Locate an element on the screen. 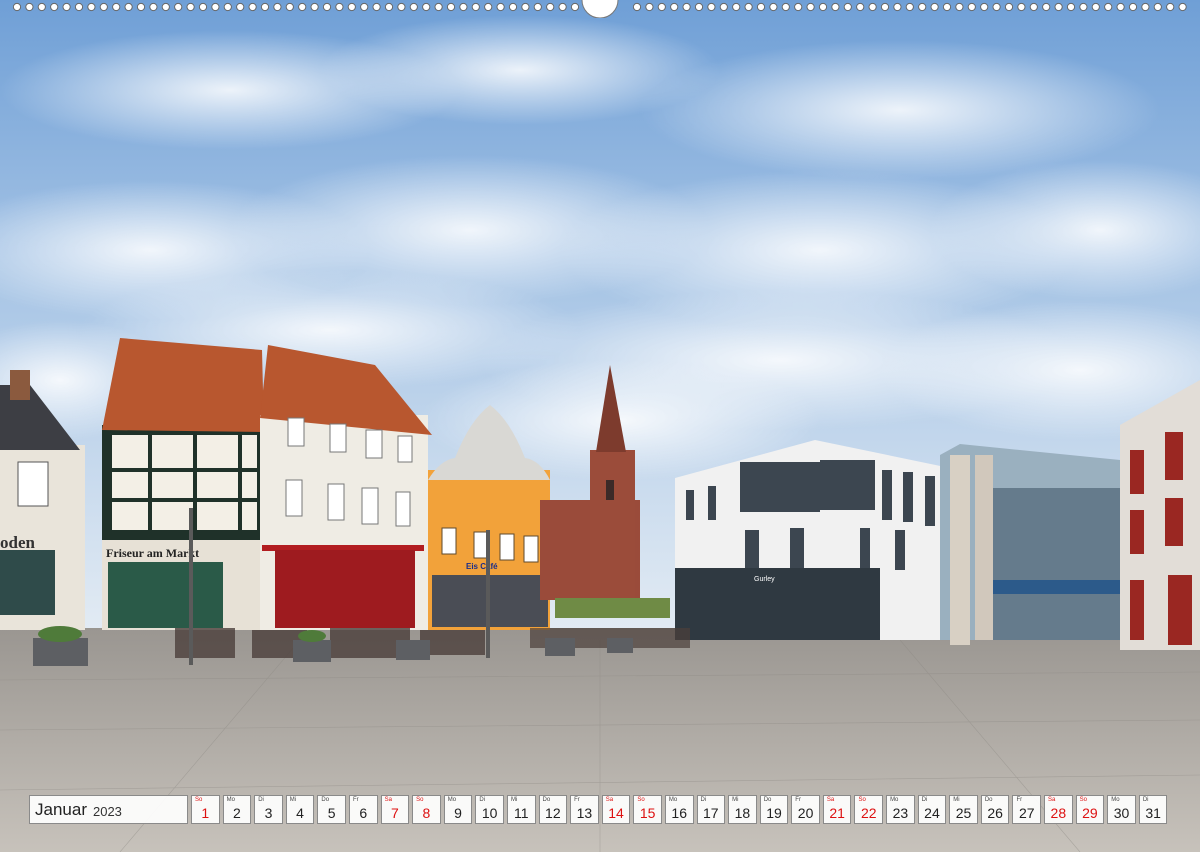 The image size is (1200, 852). day-cell: Do 12 is located at coordinates (553, 809).